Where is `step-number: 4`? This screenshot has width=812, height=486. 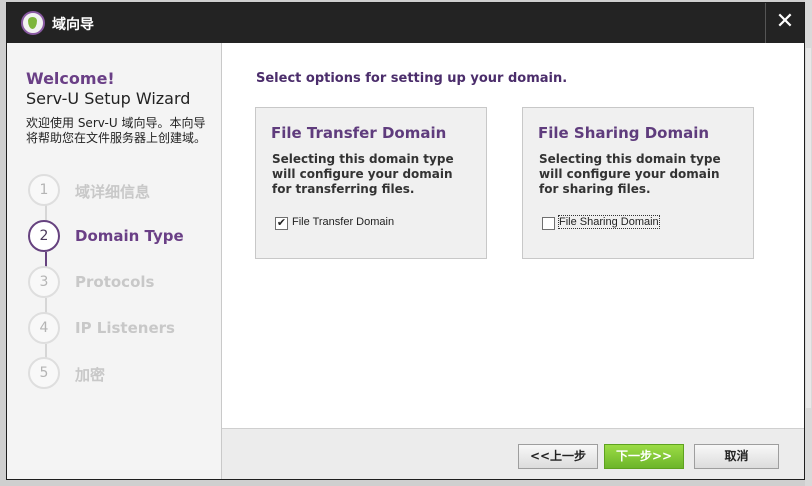 step-number: 4 is located at coordinates (44, 328).